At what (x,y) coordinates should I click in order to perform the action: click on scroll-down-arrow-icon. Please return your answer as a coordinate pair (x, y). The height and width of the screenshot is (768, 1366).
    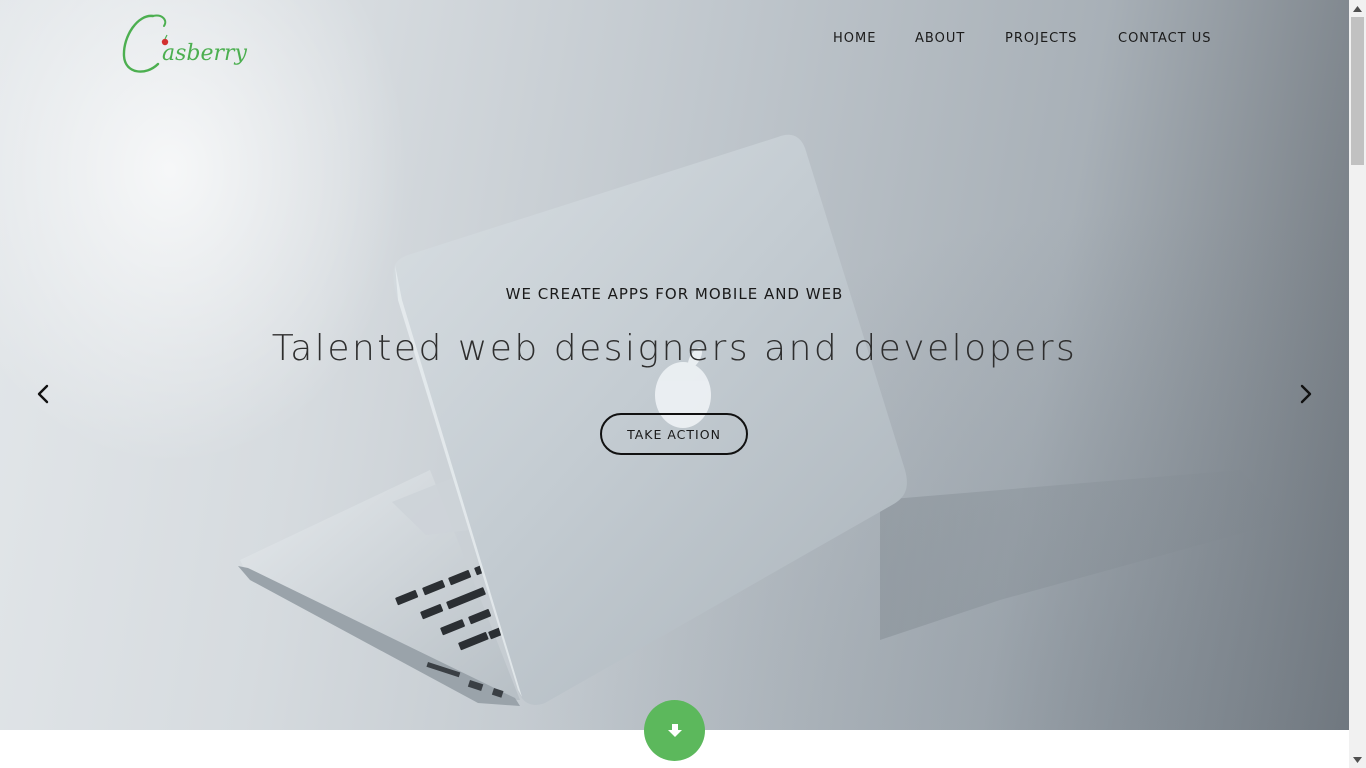
    Looking at the image, I should click on (1357, 759).